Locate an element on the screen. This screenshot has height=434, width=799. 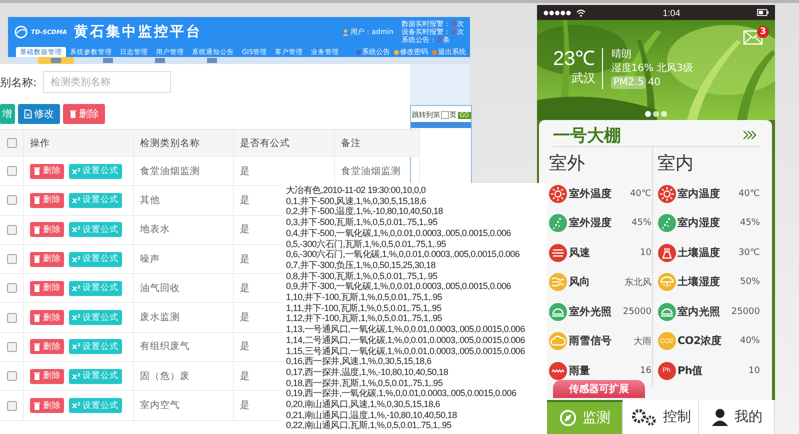
column-header: 检测类别名称 is located at coordinates (170, 143).